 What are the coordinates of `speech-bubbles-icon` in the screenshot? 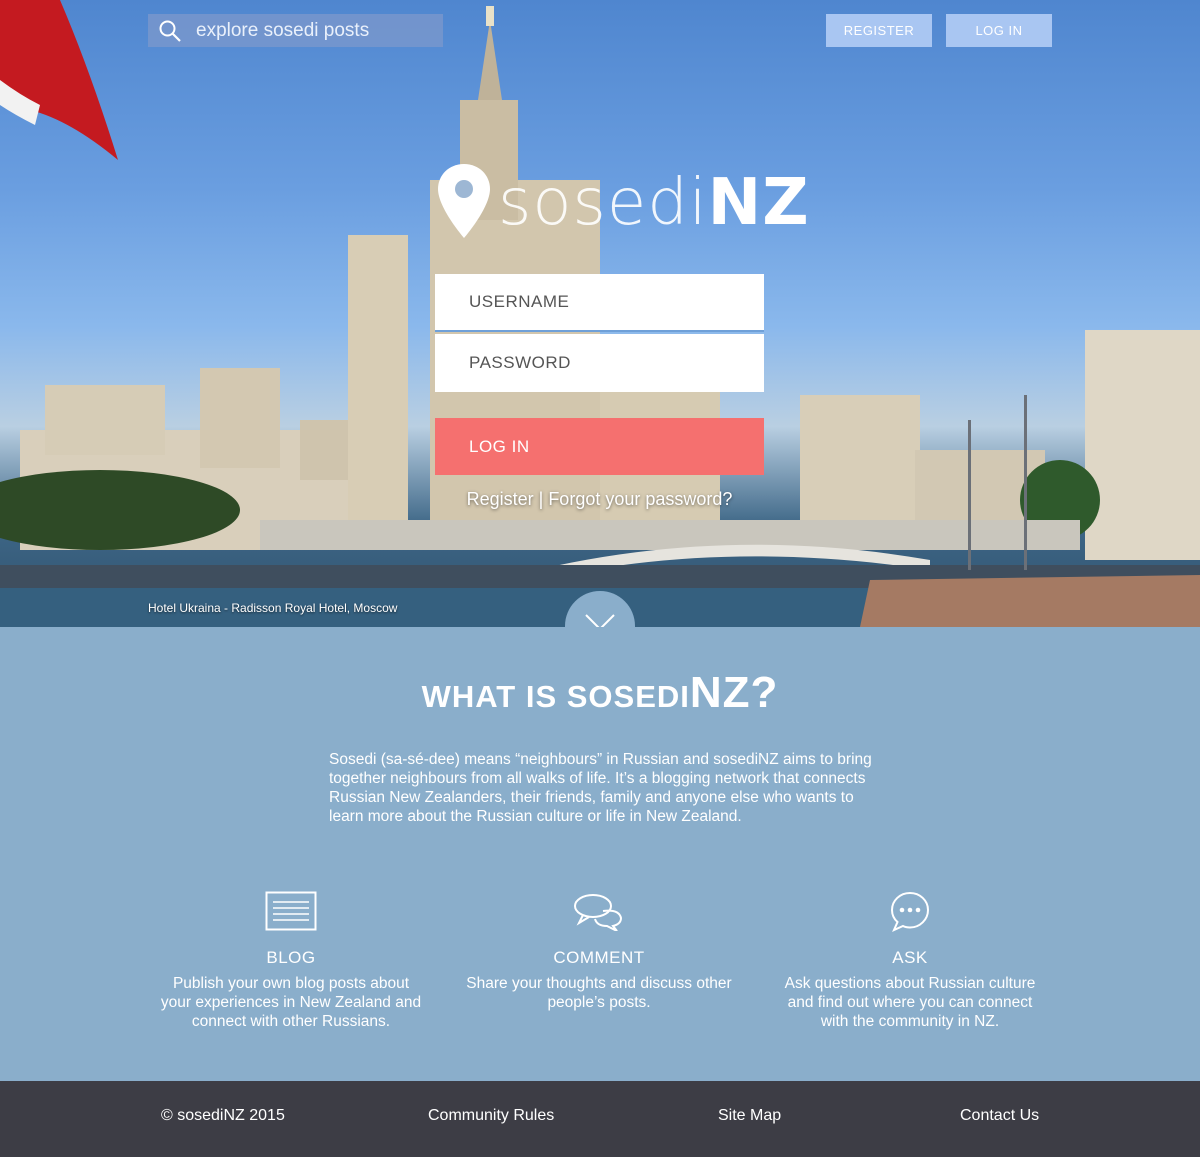 It's located at (598, 912).